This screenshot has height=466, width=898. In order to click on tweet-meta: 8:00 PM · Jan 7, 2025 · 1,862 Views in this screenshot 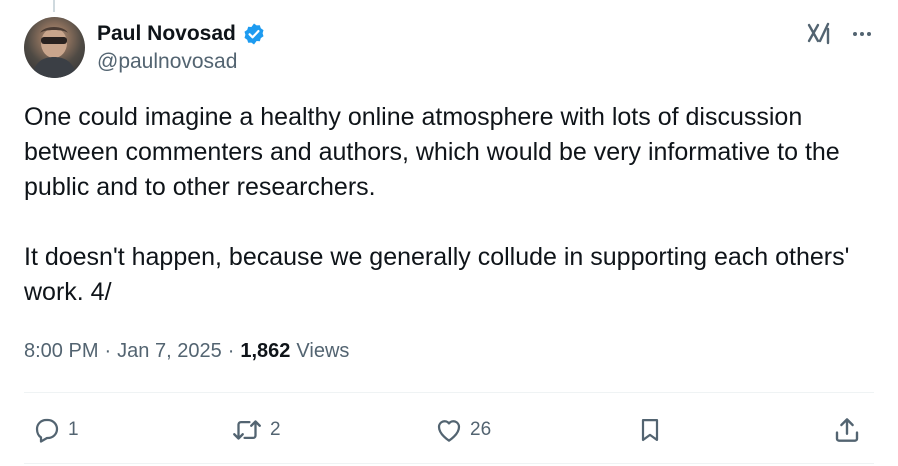, I will do `click(186, 351)`.